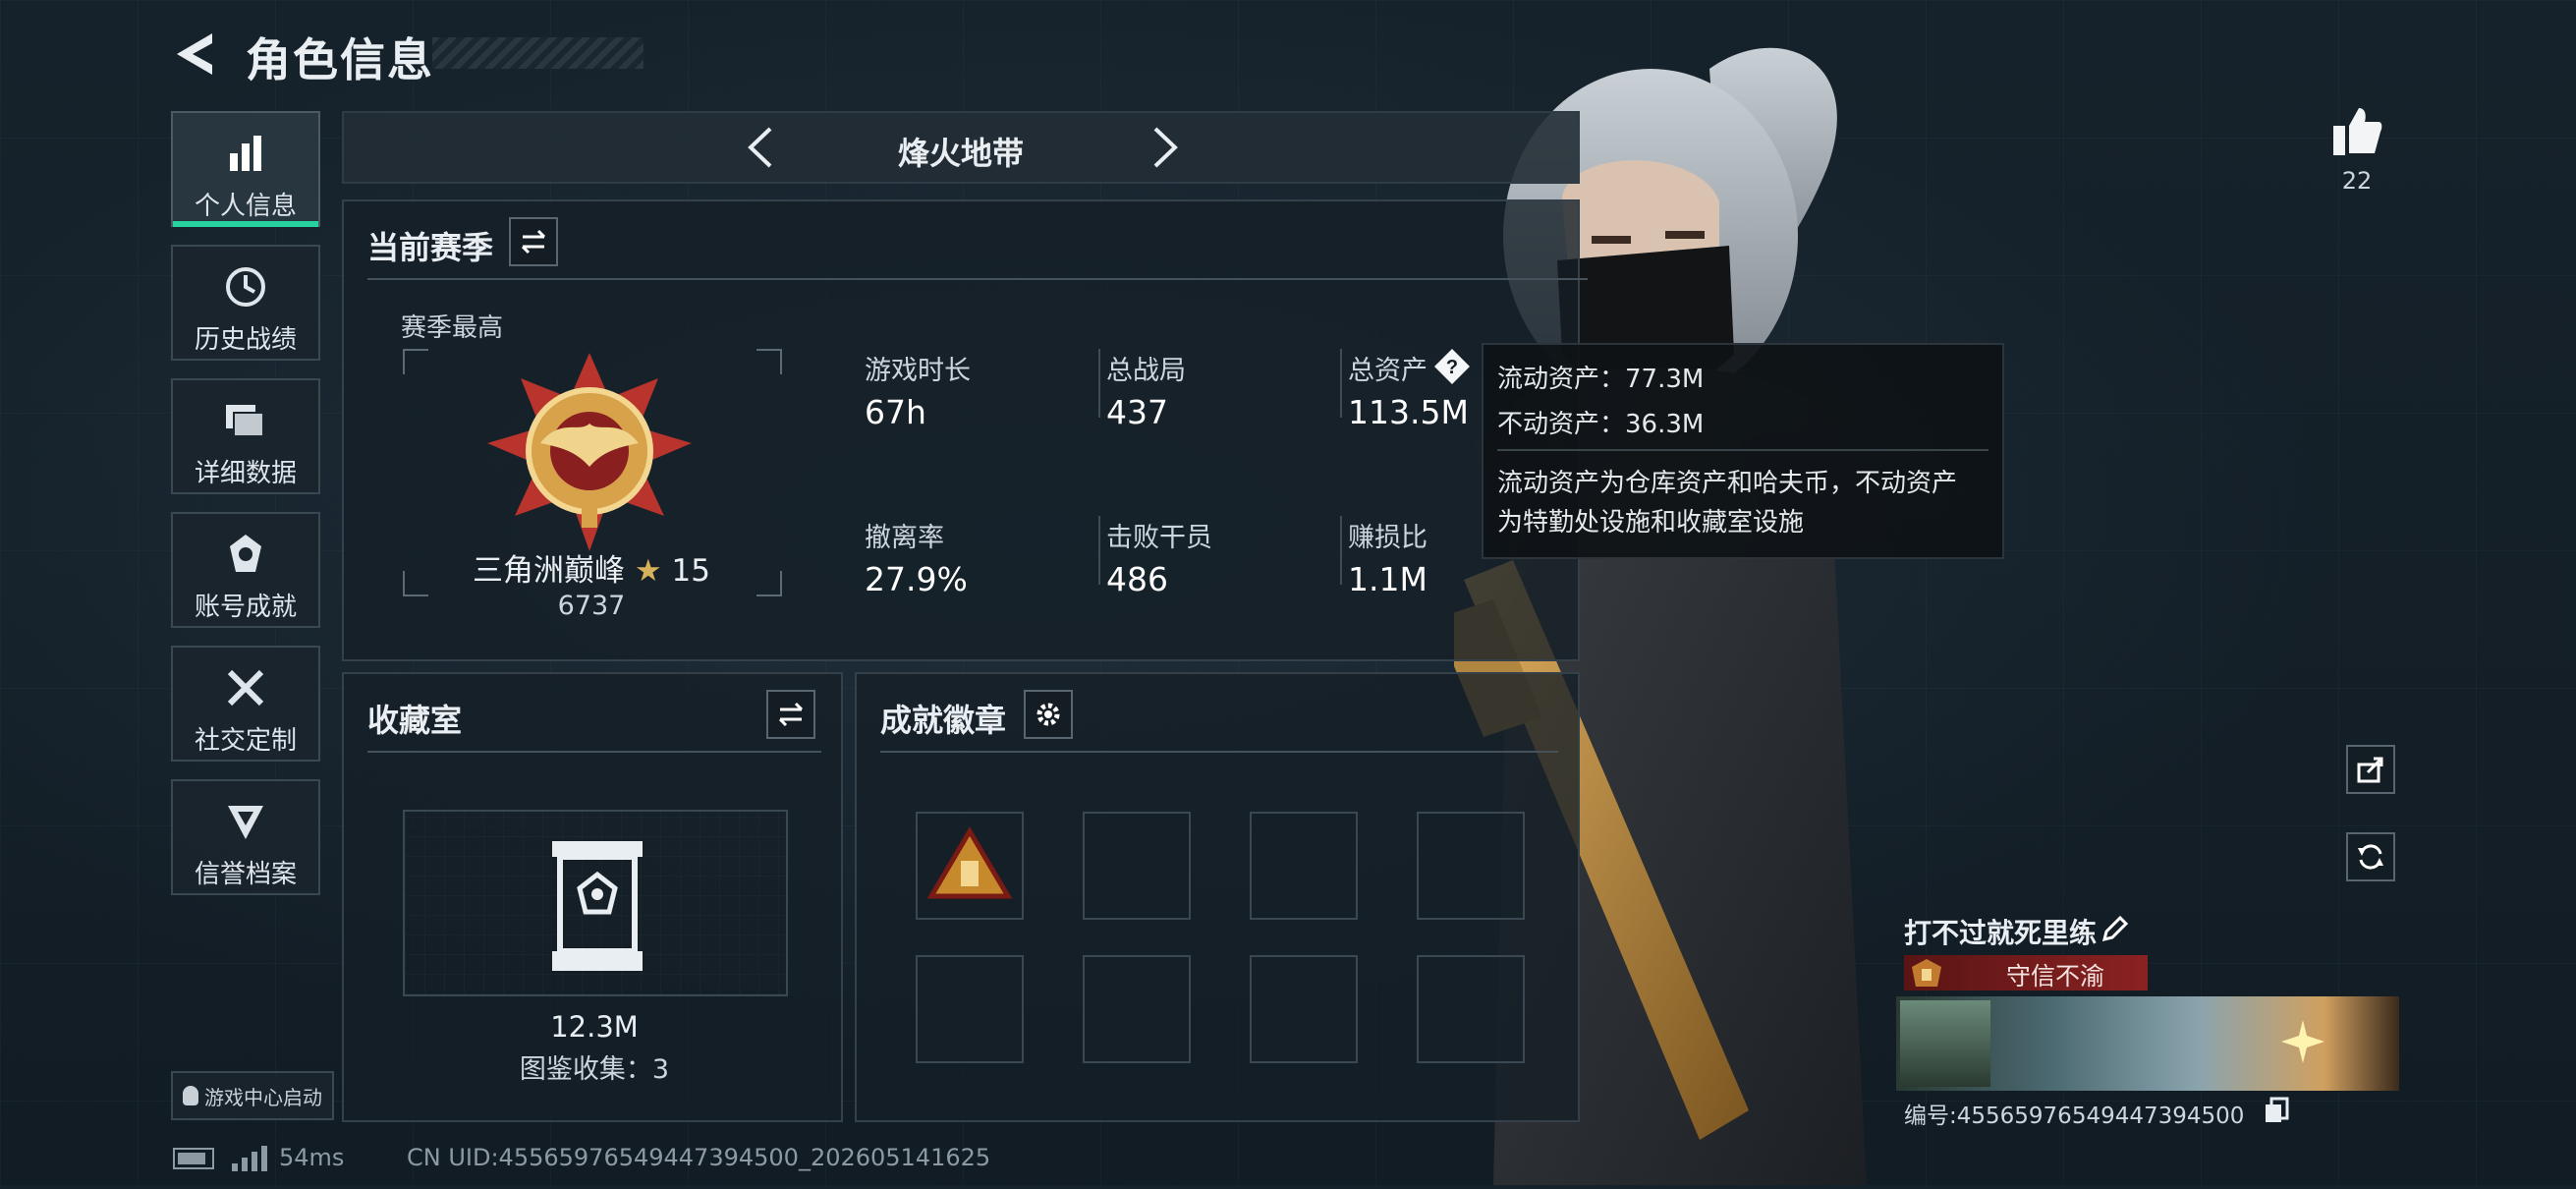  I want to click on active-indicator, so click(245, 224).